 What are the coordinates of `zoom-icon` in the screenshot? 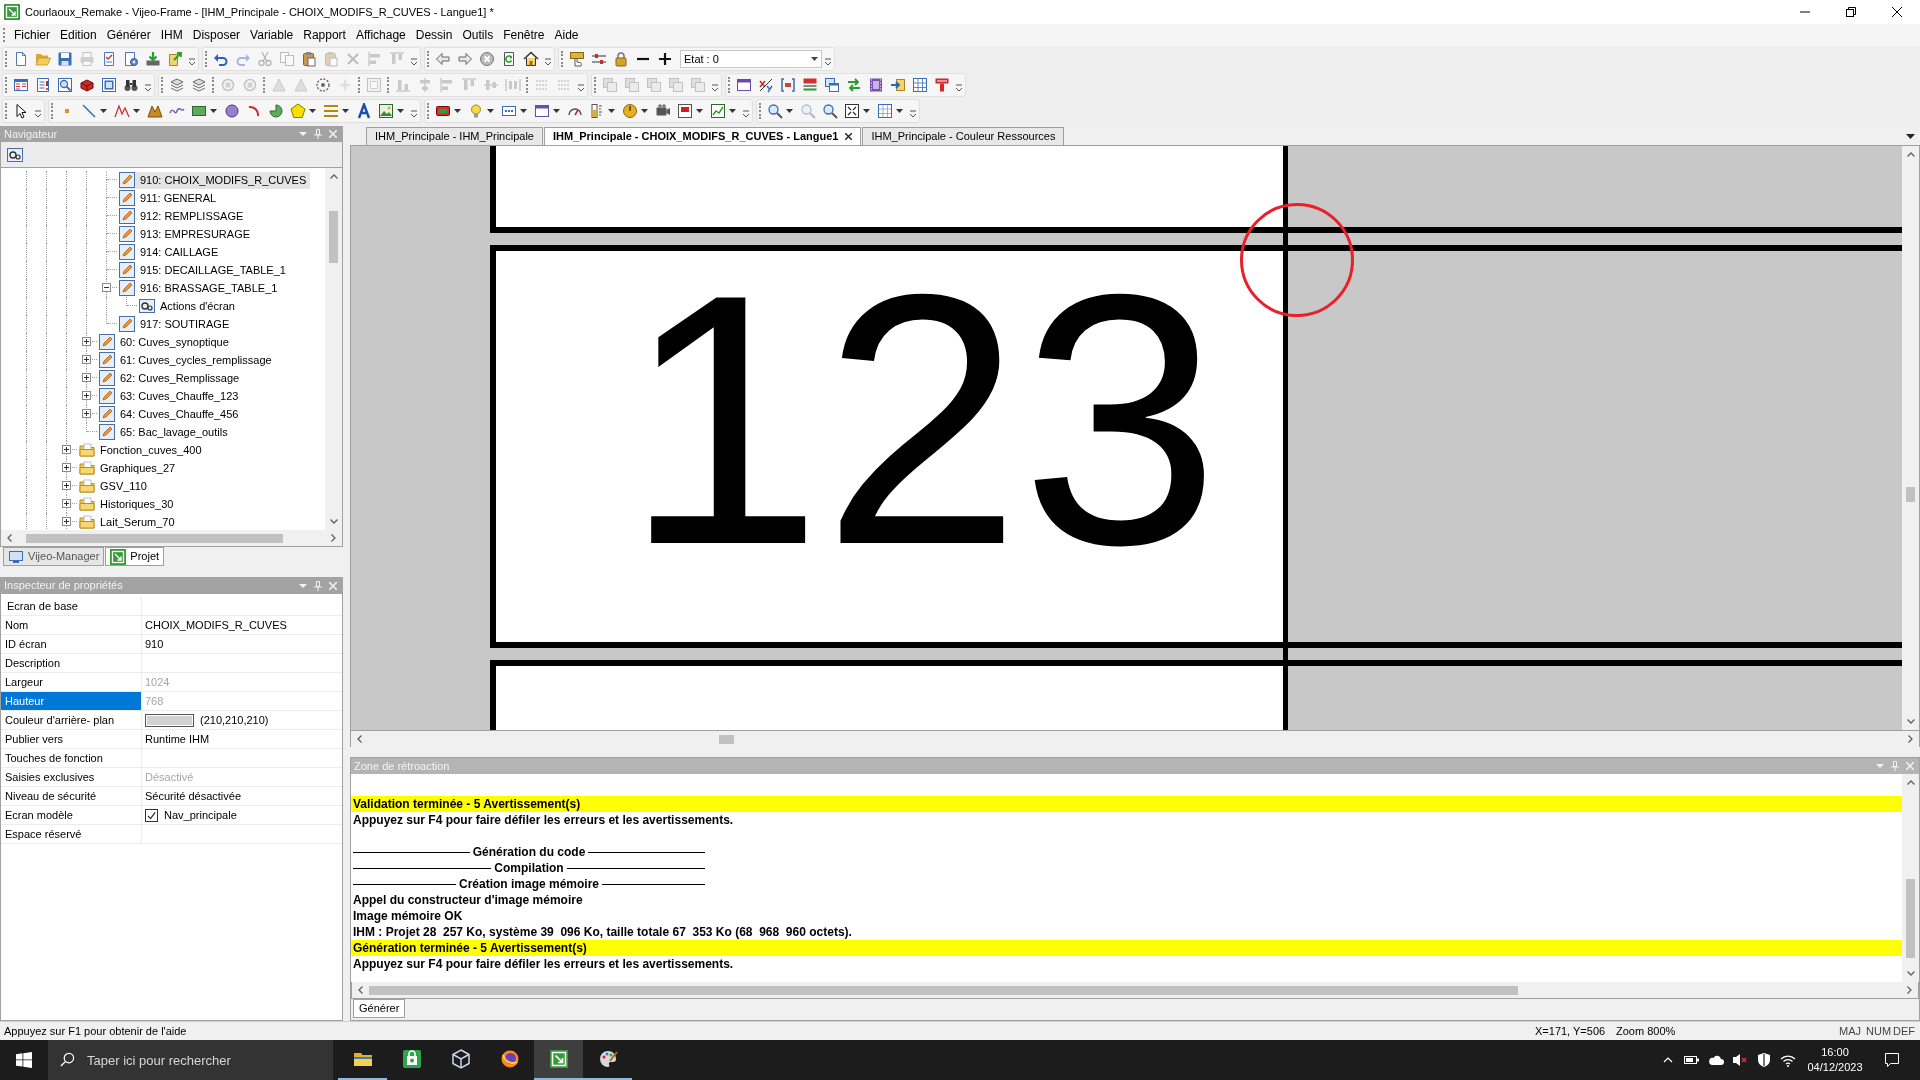 It's located at (775, 111).